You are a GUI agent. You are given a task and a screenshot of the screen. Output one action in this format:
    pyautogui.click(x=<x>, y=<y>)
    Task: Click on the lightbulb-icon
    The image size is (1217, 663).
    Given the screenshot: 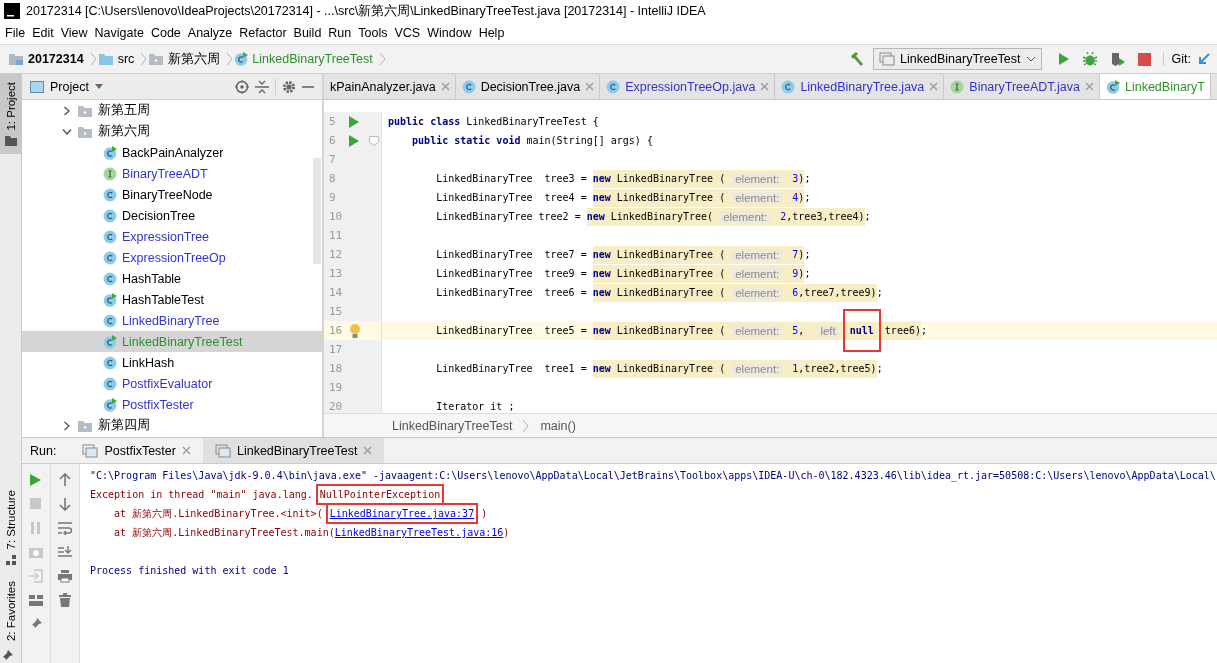 What is the action you would take?
    pyautogui.click(x=355, y=330)
    